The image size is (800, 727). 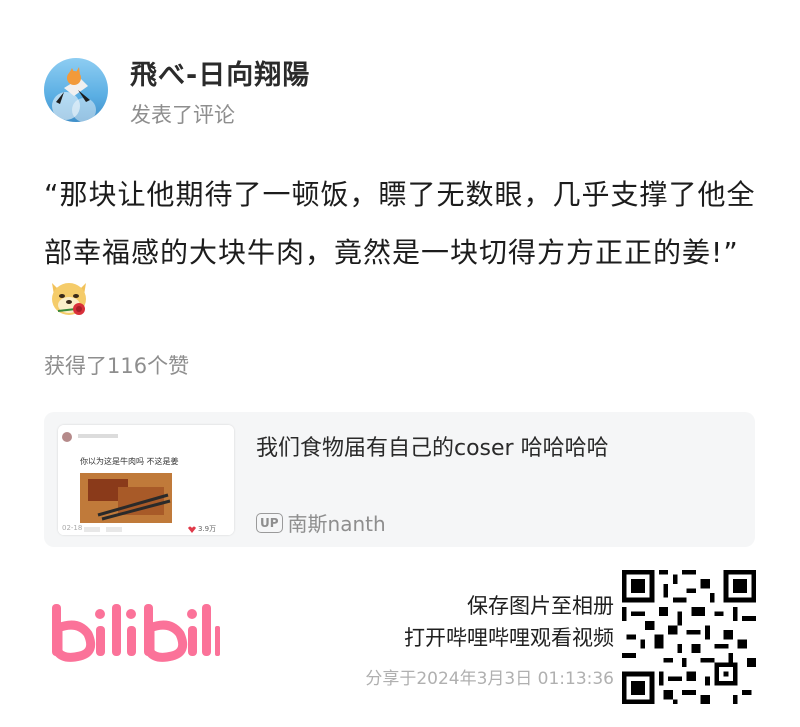 What do you see at coordinates (69, 308) in the screenshot?
I see `doge-rose-emoji-icon` at bounding box center [69, 308].